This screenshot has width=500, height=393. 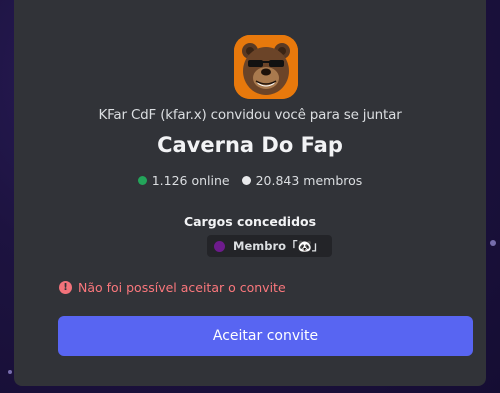 I want to click on alert-icon: !, so click(x=65, y=287).